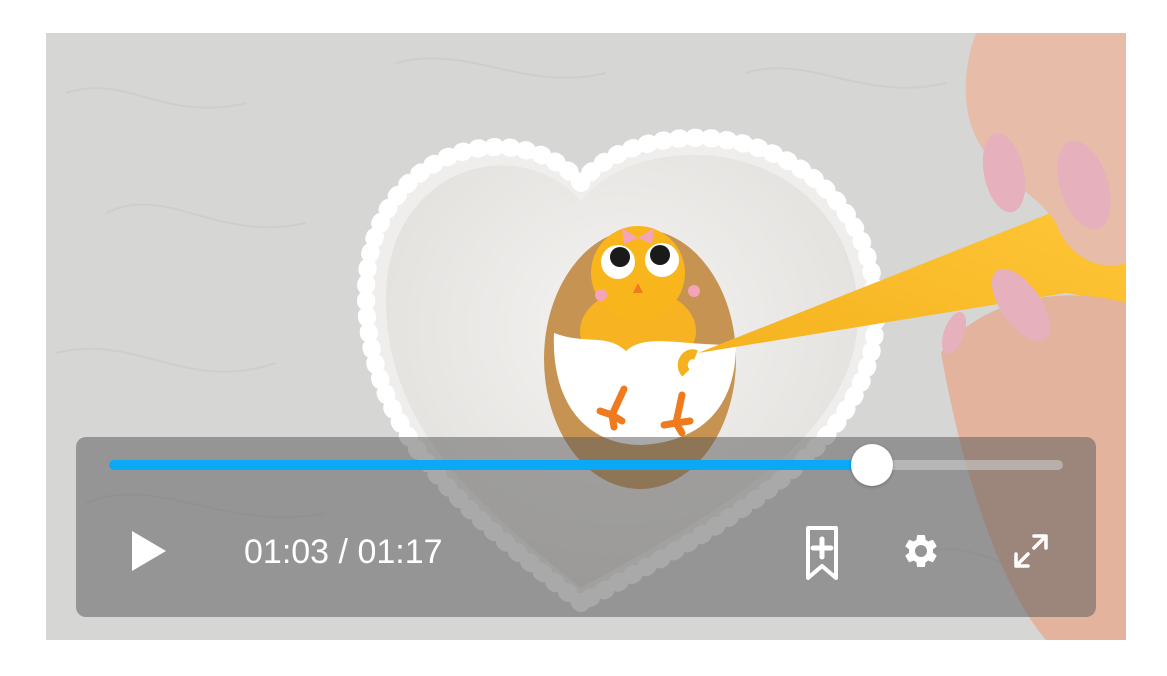 Image resolution: width=1167 pixels, height=676 pixels. I want to click on bookmark-add-icon, so click(822, 553).